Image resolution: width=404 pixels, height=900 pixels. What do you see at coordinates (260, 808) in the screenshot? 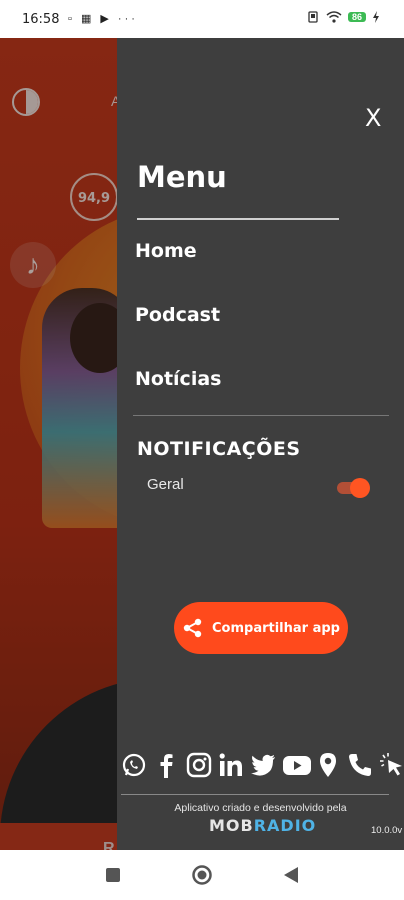
I see `footer-credit-text: Aplicativo criado e desenvolvido pela` at bounding box center [260, 808].